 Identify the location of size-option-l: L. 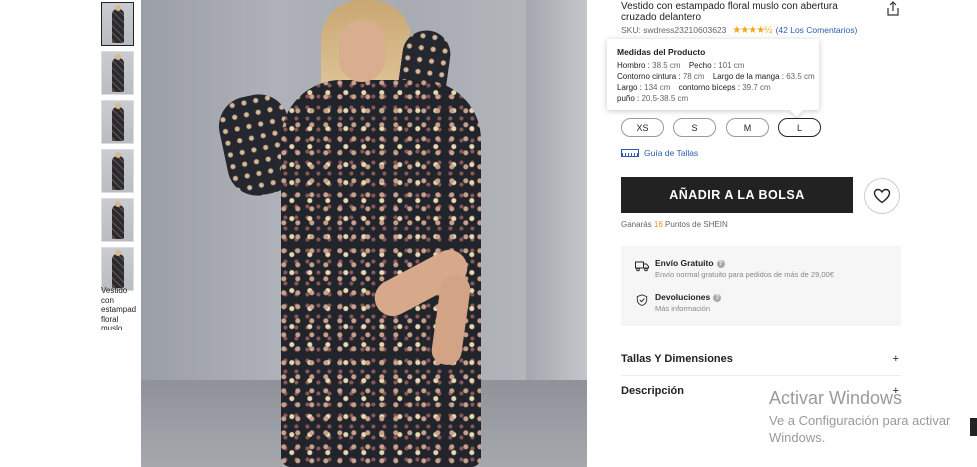
(799, 127).